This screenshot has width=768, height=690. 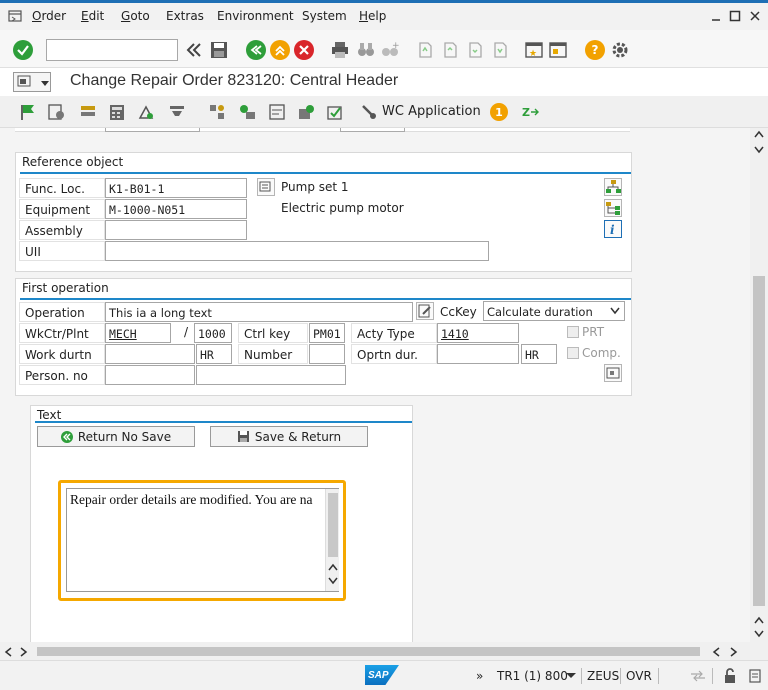 What do you see at coordinates (340, 50) in the screenshot?
I see `print-icon` at bounding box center [340, 50].